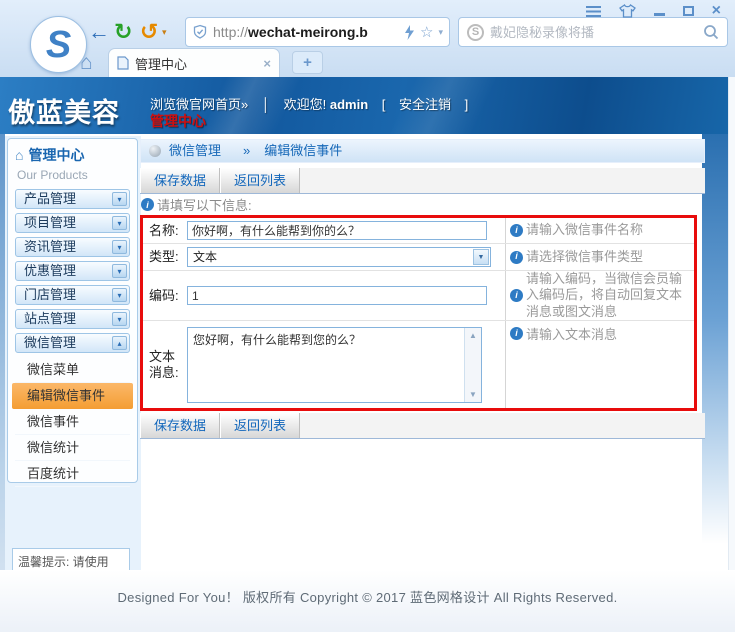 Image resolution: width=735 pixels, height=632 pixels. What do you see at coordinates (267, 63) in the screenshot?
I see `tab-close-icon: ×` at bounding box center [267, 63].